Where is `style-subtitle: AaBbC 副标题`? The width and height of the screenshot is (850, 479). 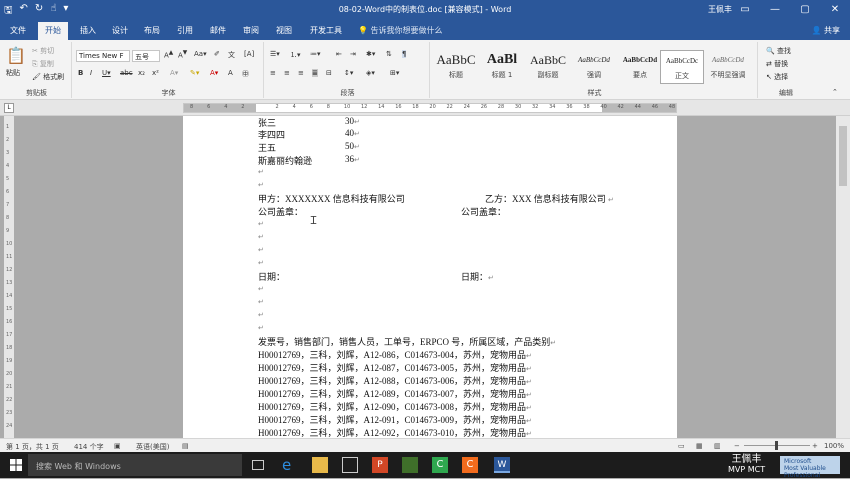 style-subtitle: AaBbC 副标题 is located at coordinates (548, 67).